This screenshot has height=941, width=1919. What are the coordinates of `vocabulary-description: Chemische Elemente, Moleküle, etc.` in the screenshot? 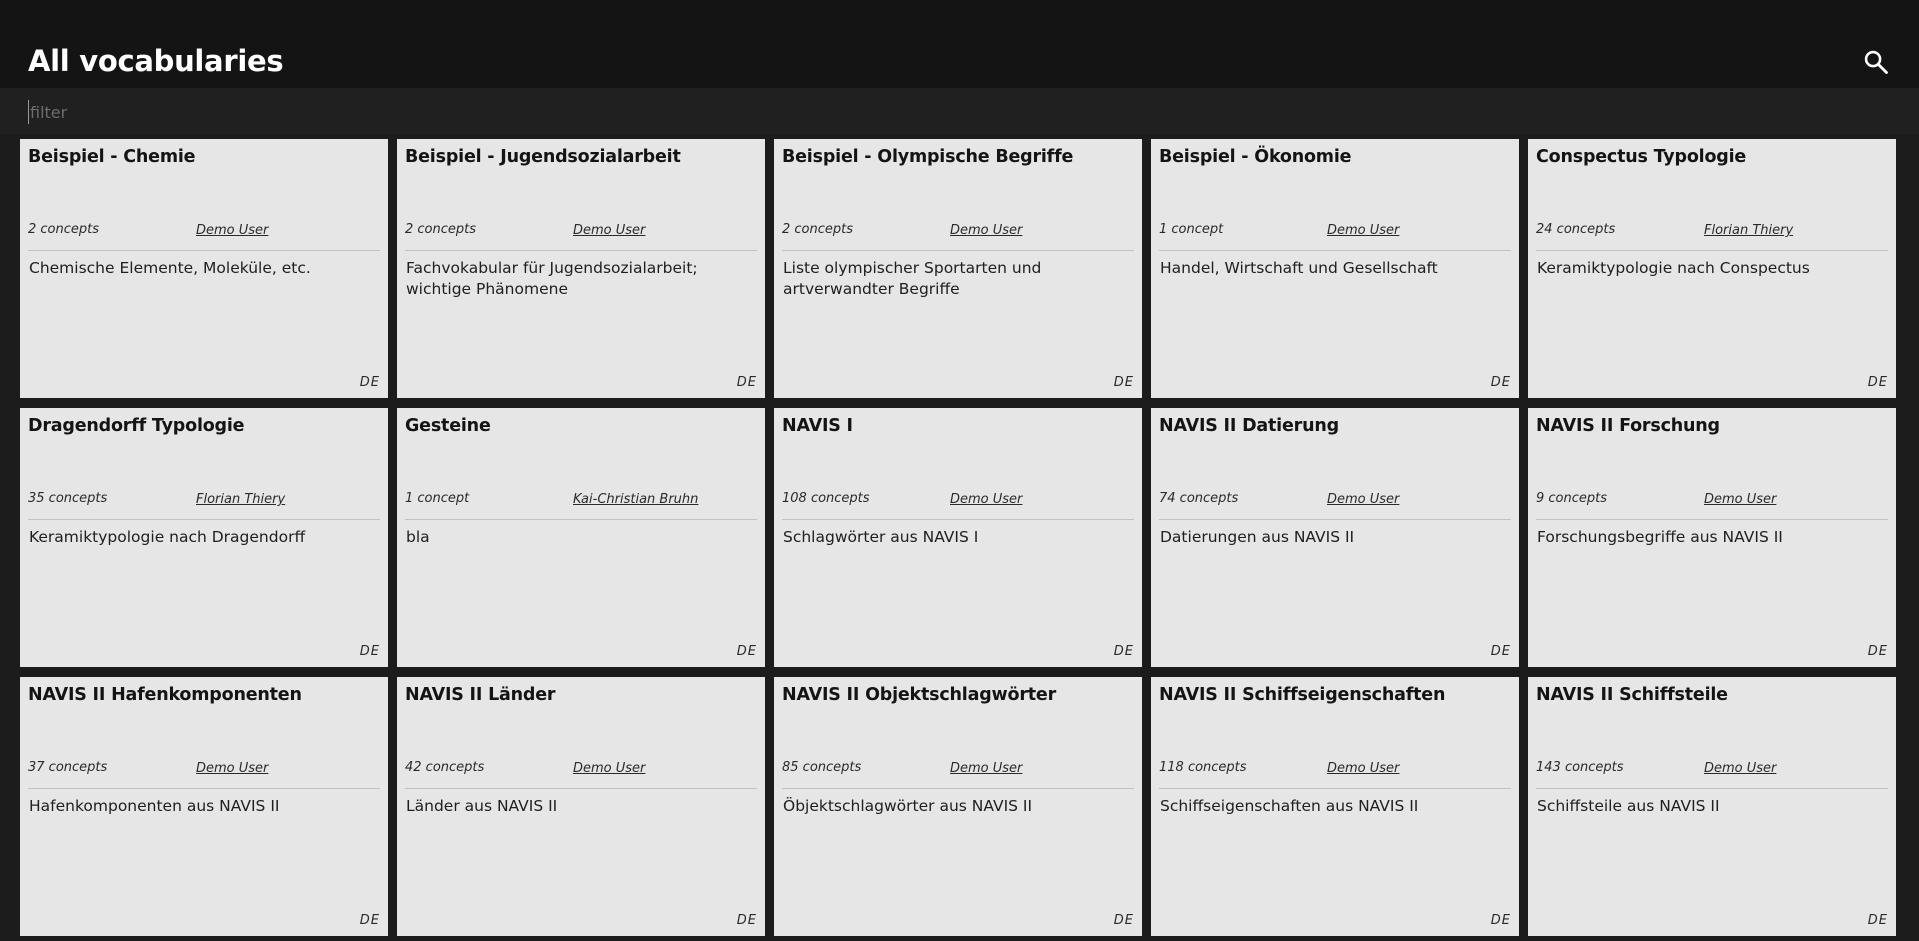 It's located at (170, 268).